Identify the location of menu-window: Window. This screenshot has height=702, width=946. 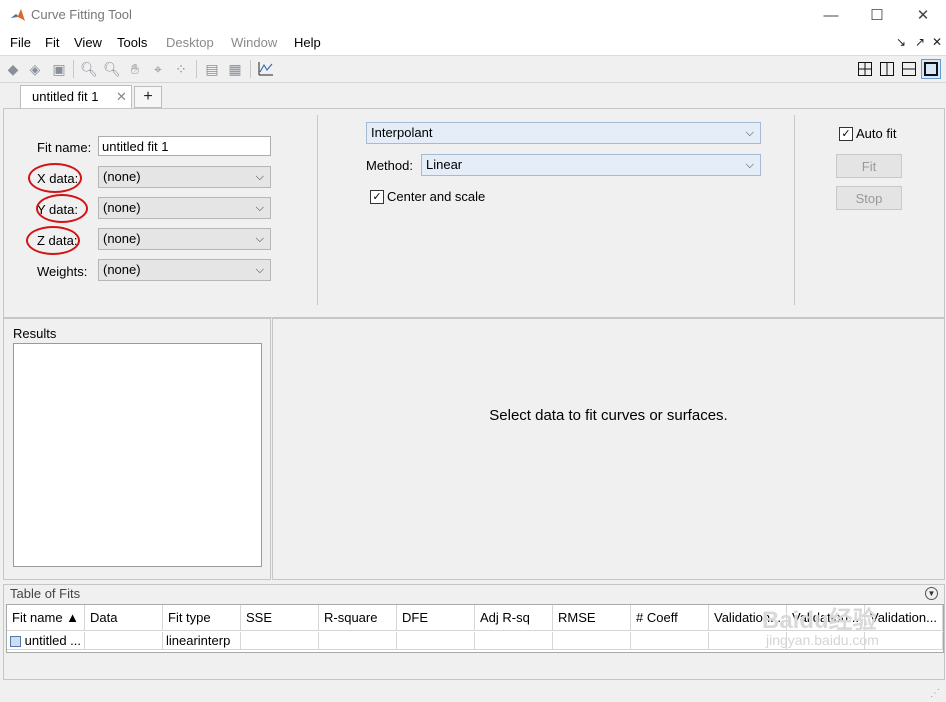
(254, 42).